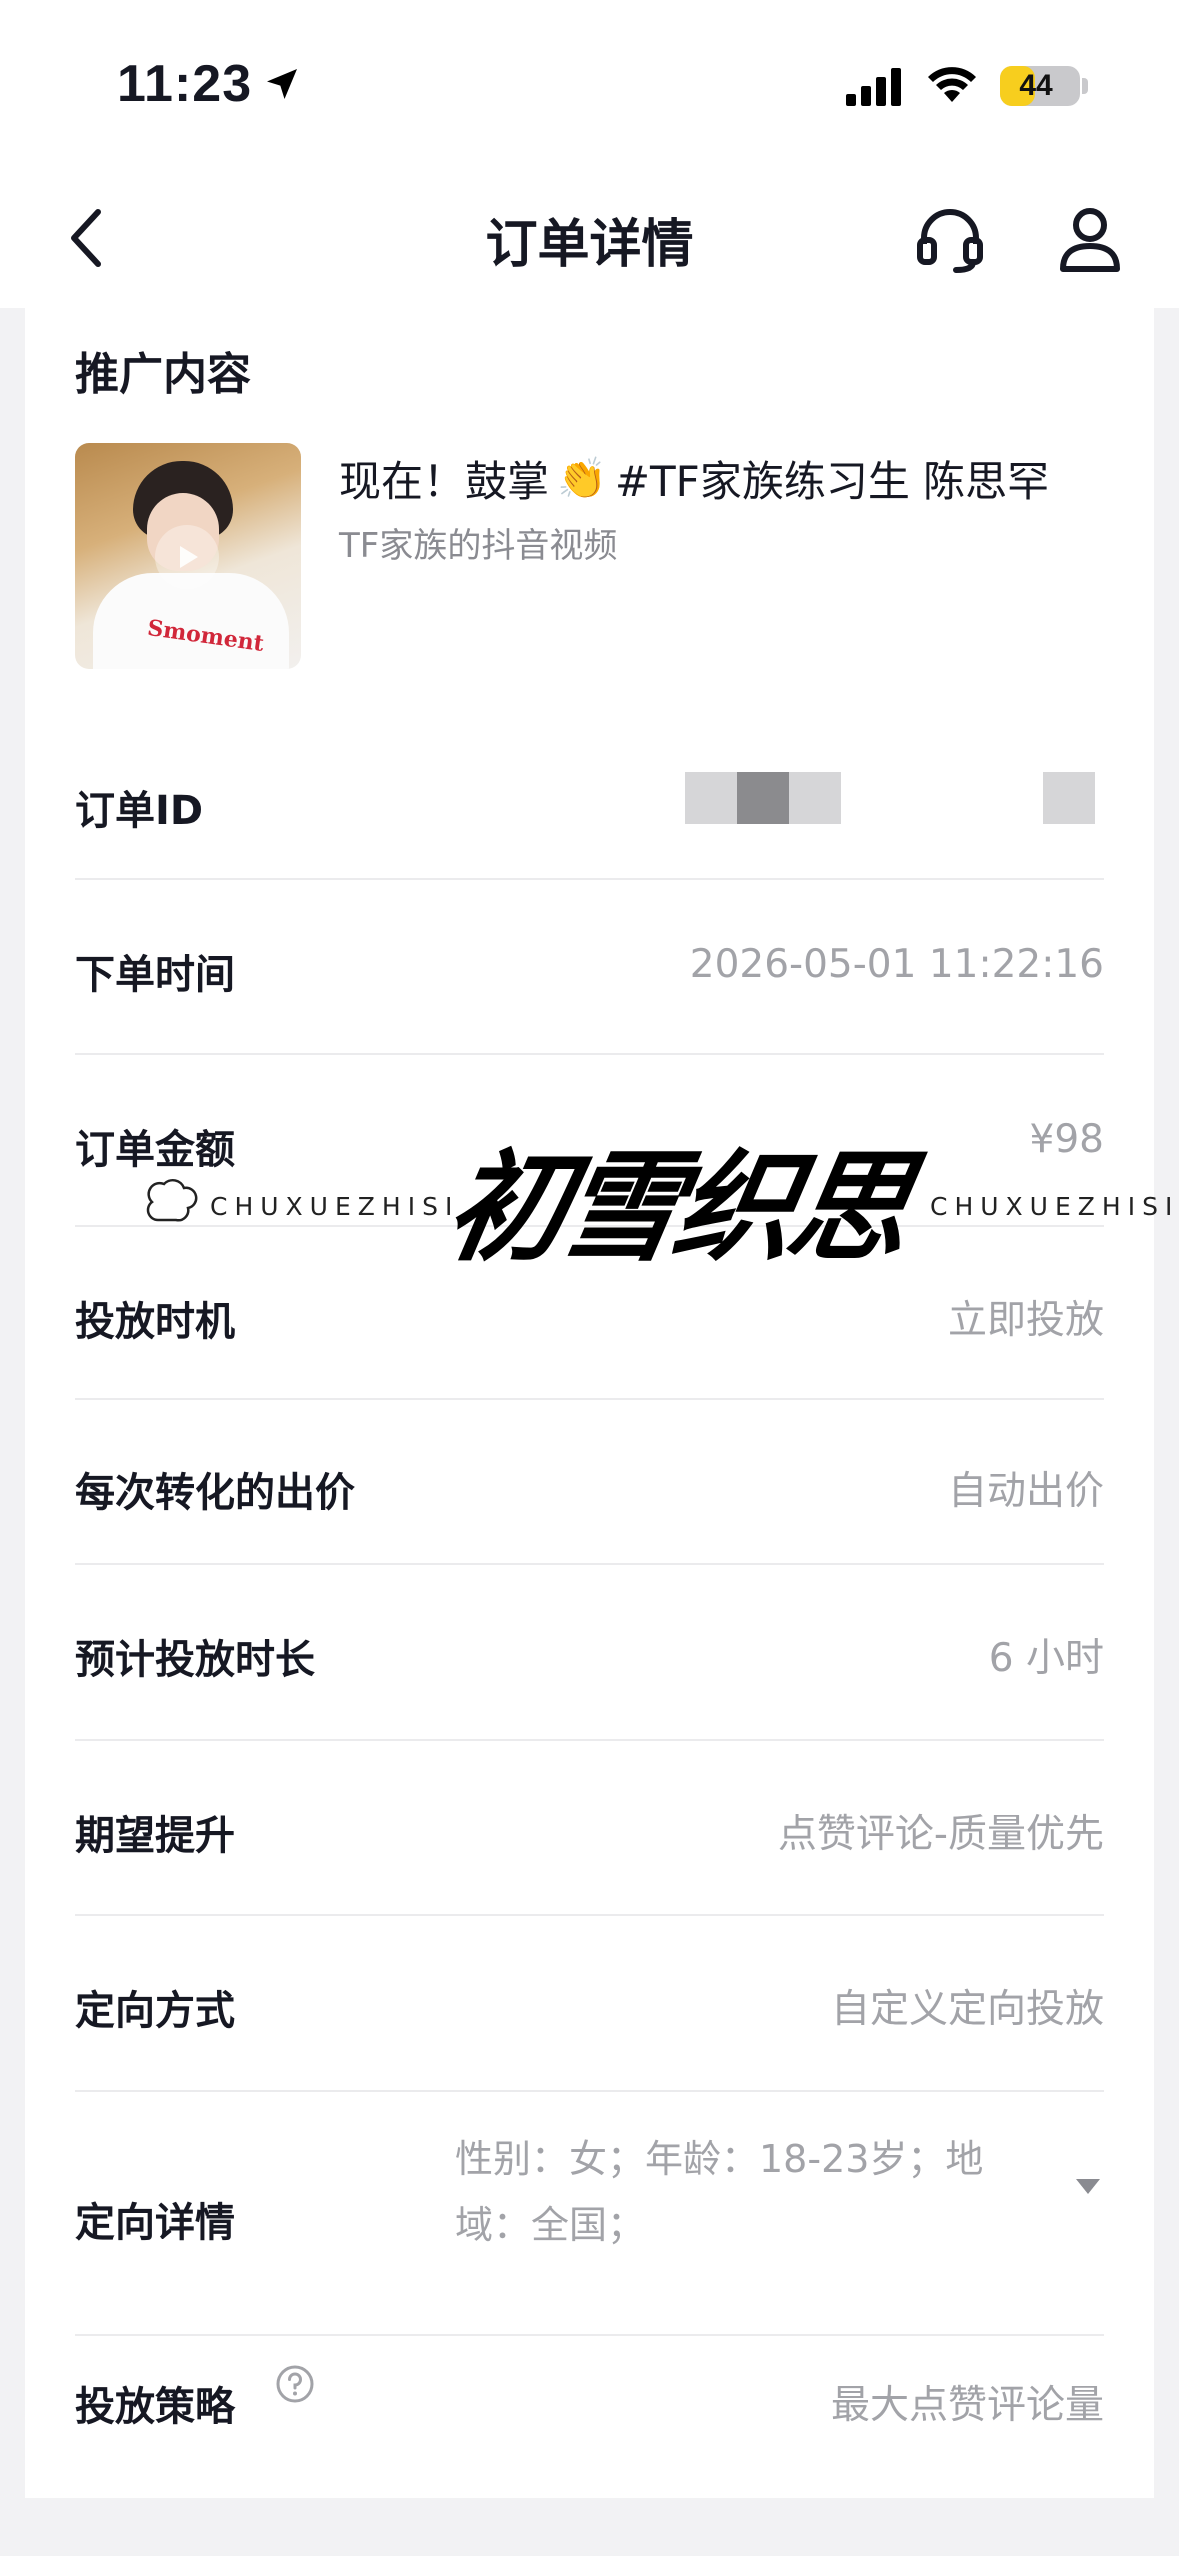 This screenshot has width=1179, height=2556. Describe the element at coordinates (589, 1828) in the screenshot. I see `row-expected-boost: 期望提升 点赞评论-质量优先` at that location.